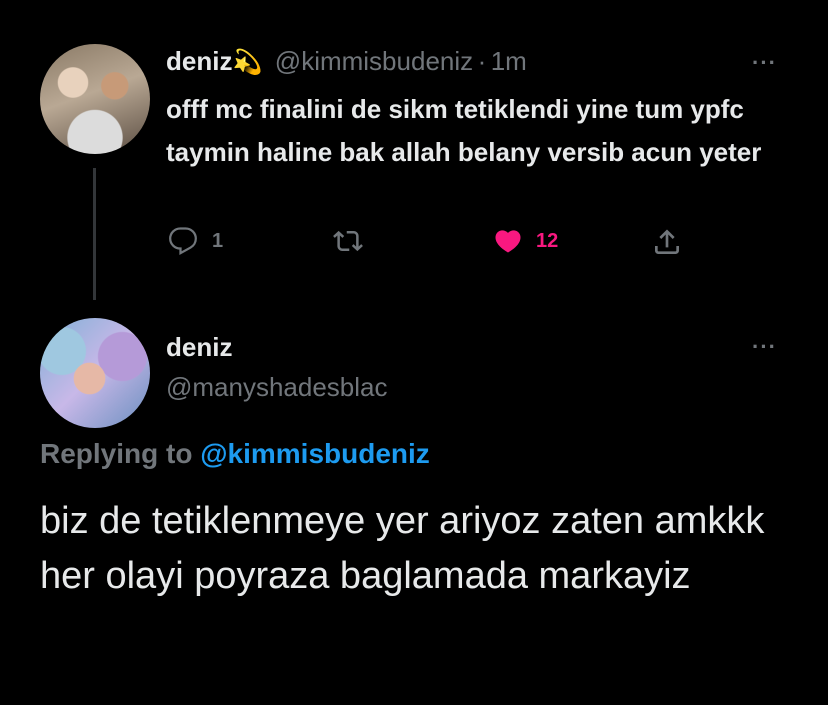 The image size is (828, 705). I want to click on share-button, so click(667, 242).